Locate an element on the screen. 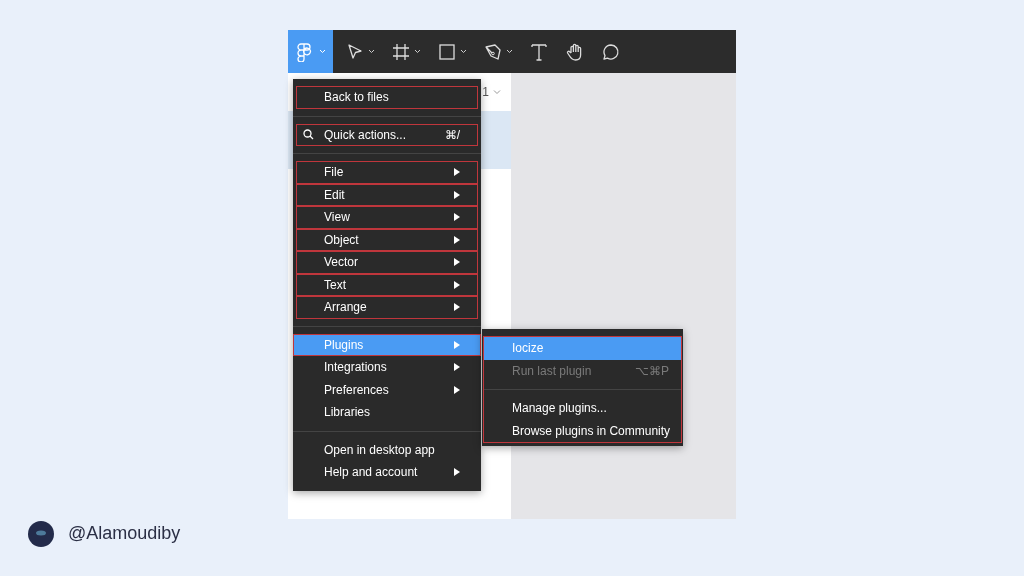  menu-item: View is located at coordinates (387, 217).